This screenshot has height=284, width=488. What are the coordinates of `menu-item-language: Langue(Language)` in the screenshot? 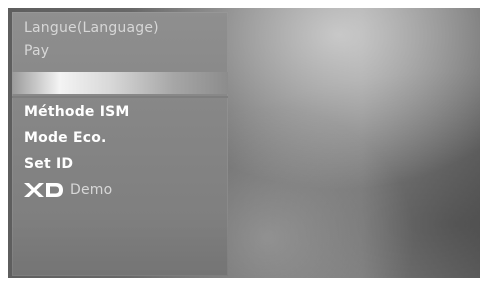 It's located at (91, 28).